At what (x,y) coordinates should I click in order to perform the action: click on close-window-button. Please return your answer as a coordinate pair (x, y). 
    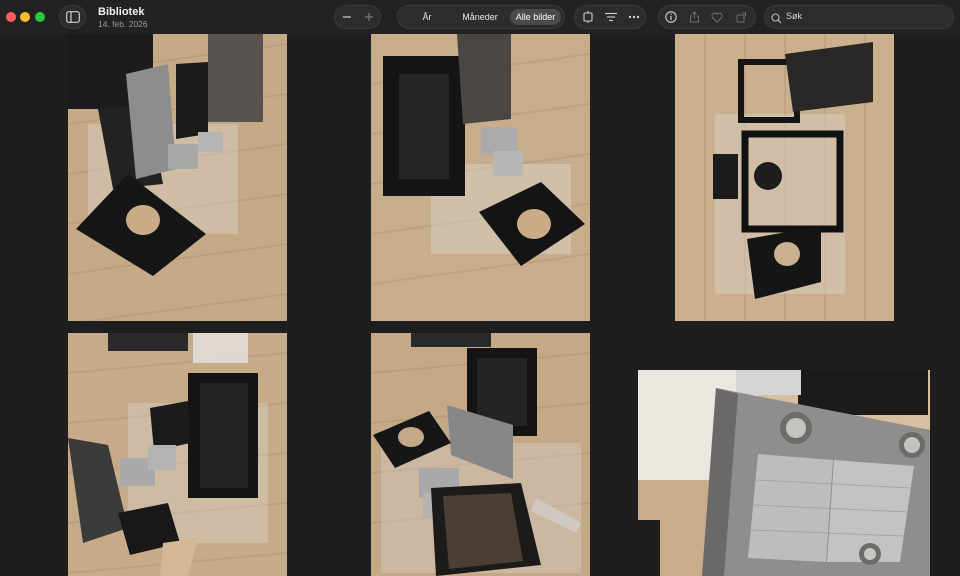
    Looking at the image, I should click on (11, 17).